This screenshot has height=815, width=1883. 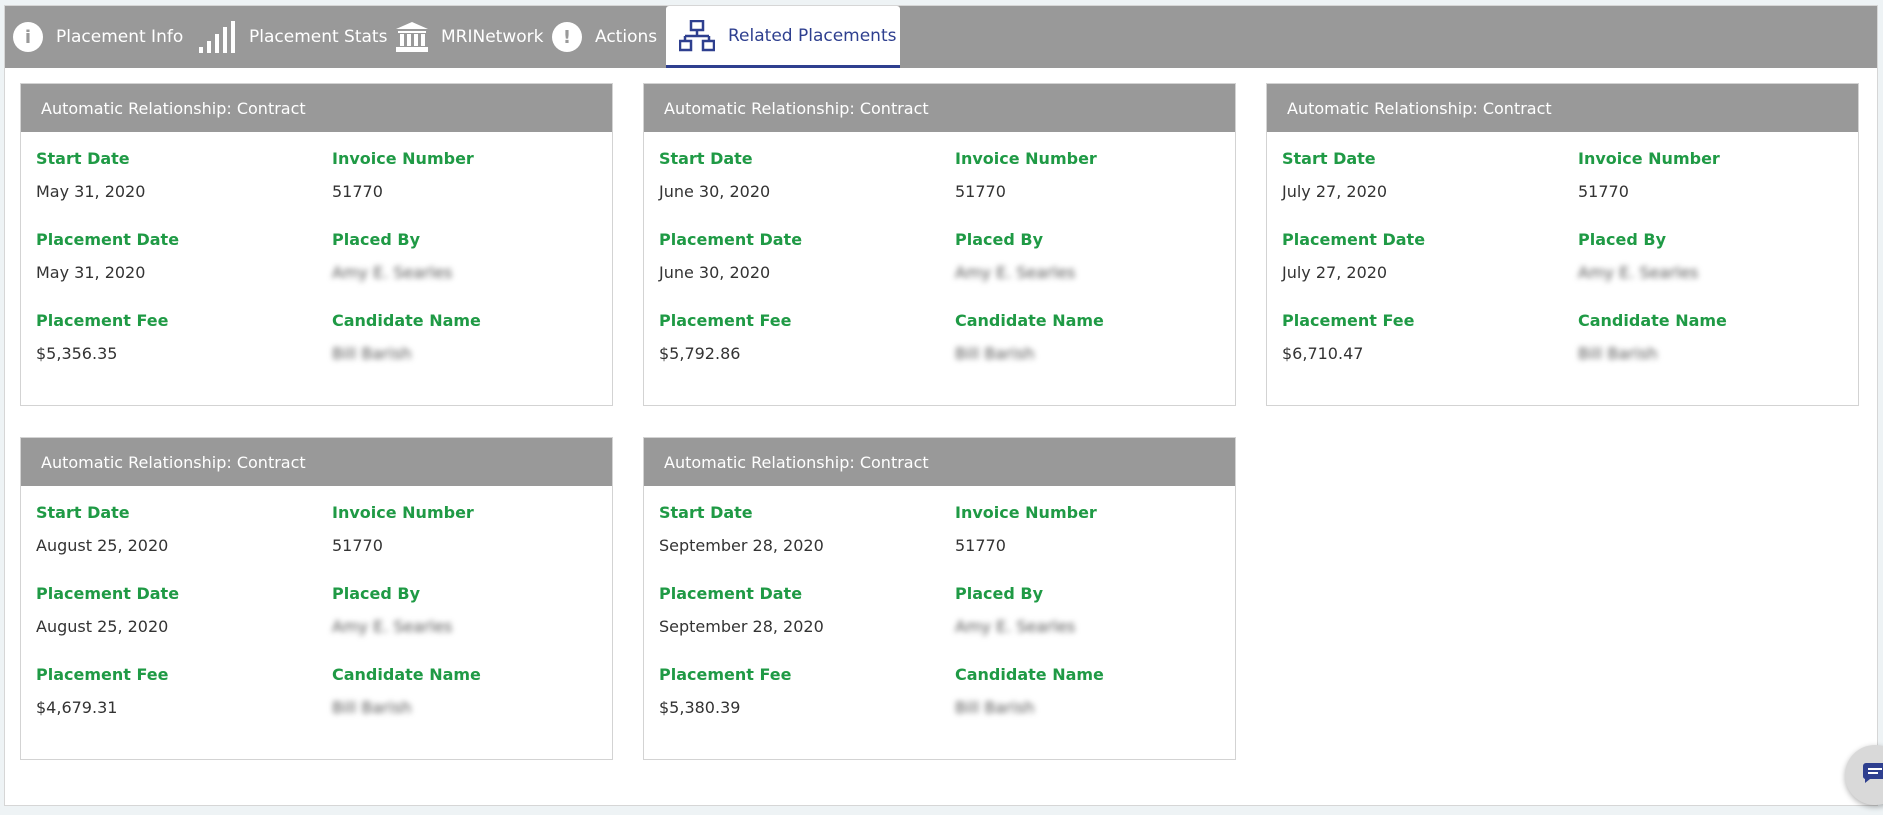 What do you see at coordinates (725, 337) in the screenshot?
I see `placement-fee-field: Placement Fee $5,792.86` at bounding box center [725, 337].